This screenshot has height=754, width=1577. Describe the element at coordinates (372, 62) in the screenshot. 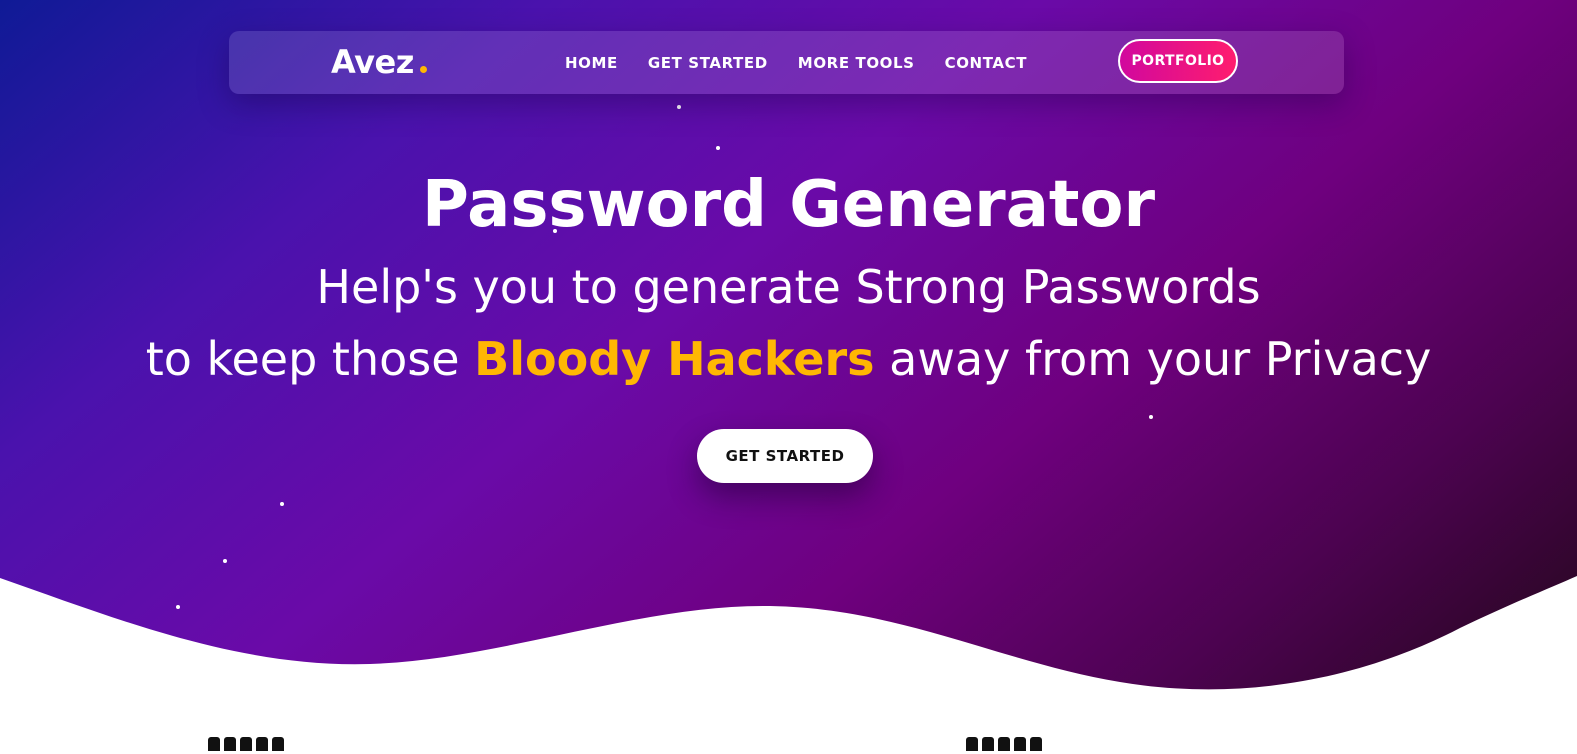

I see `brand-logo-text: Avez` at that location.